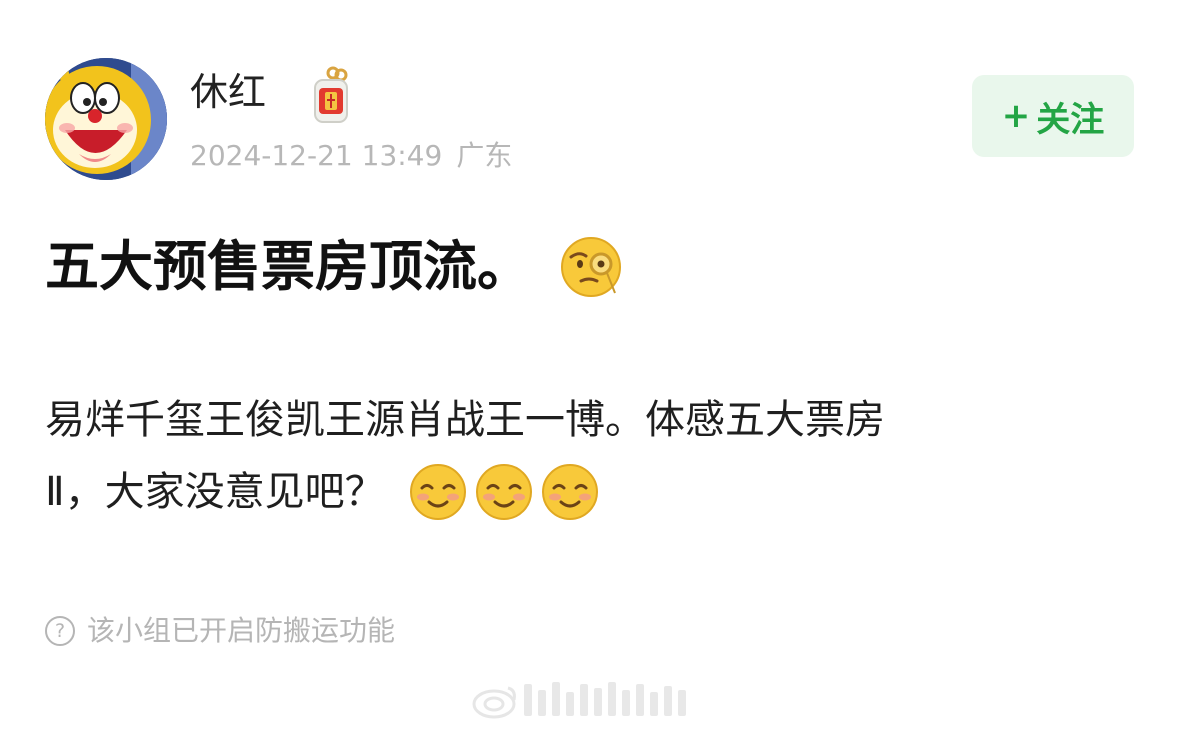 This screenshot has height=730, width=1179. I want to click on post-body-text: Ⅱ，大家没意见吧？, so click(215, 492).